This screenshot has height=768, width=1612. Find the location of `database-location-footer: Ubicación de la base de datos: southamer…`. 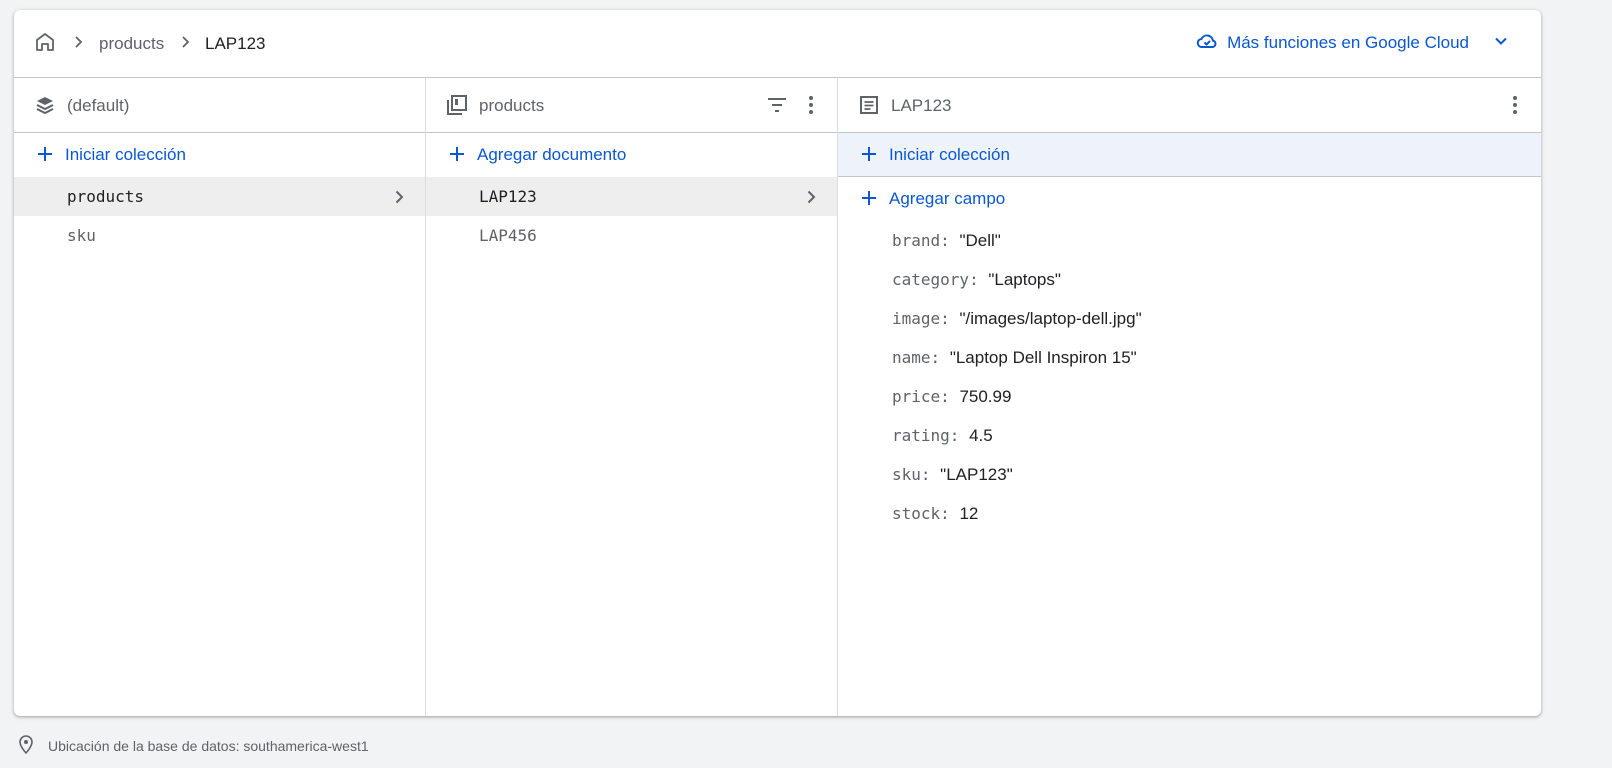

database-location-footer: Ubicación de la base de datos: southamer… is located at coordinates (193, 746).